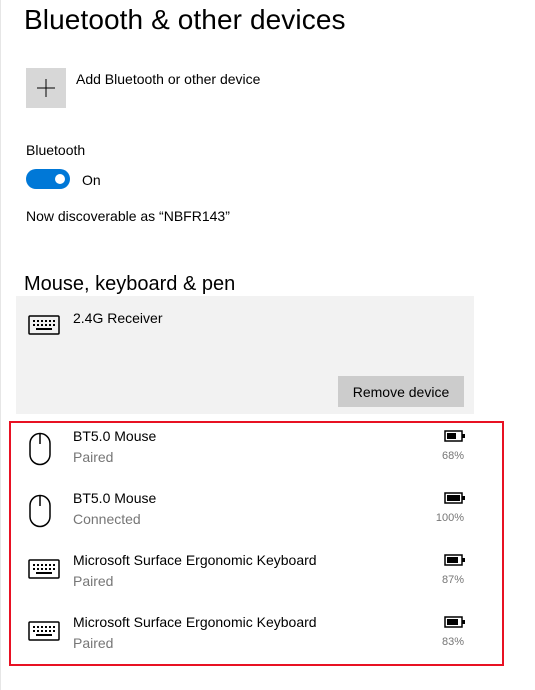 Image resolution: width=535 pixels, height=690 pixels. I want to click on section-title: Mouse, keyboard & pen, so click(130, 284).